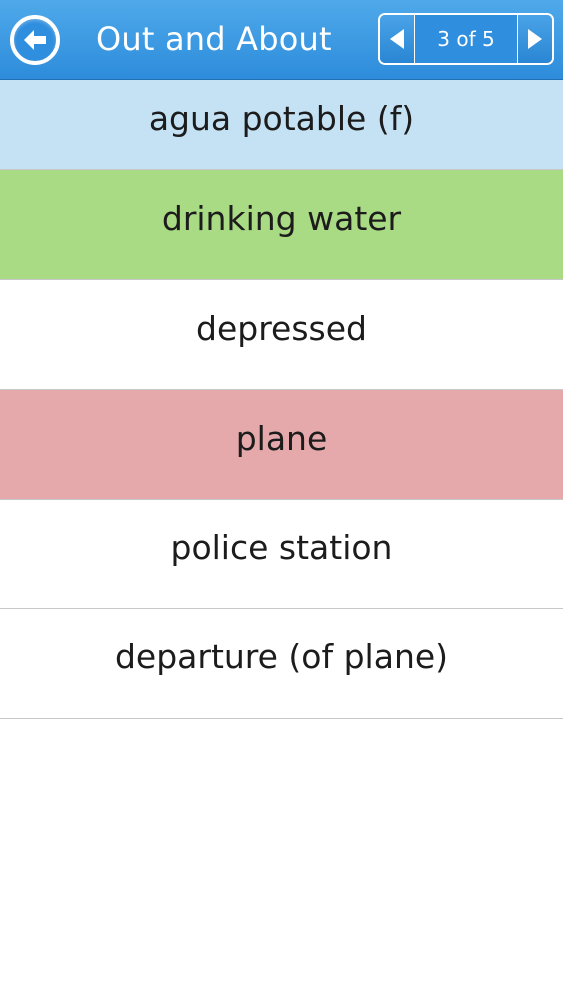 This screenshot has width=563, height=1000. What do you see at coordinates (281, 547) in the screenshot?
I see `answer-label: police station` at bounding box center [281, 547].